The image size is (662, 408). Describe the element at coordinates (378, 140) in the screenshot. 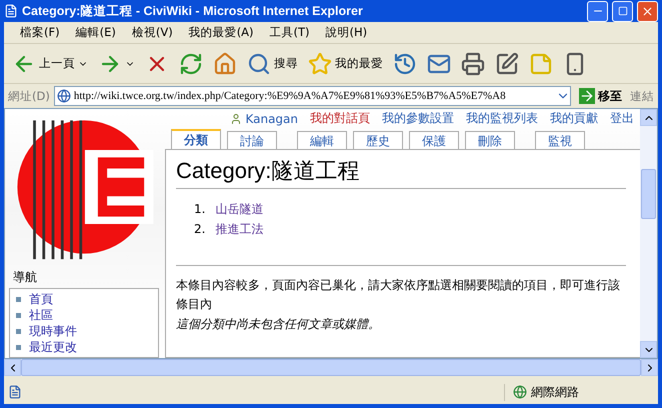

I see `page-tab: 歷史` at that location.